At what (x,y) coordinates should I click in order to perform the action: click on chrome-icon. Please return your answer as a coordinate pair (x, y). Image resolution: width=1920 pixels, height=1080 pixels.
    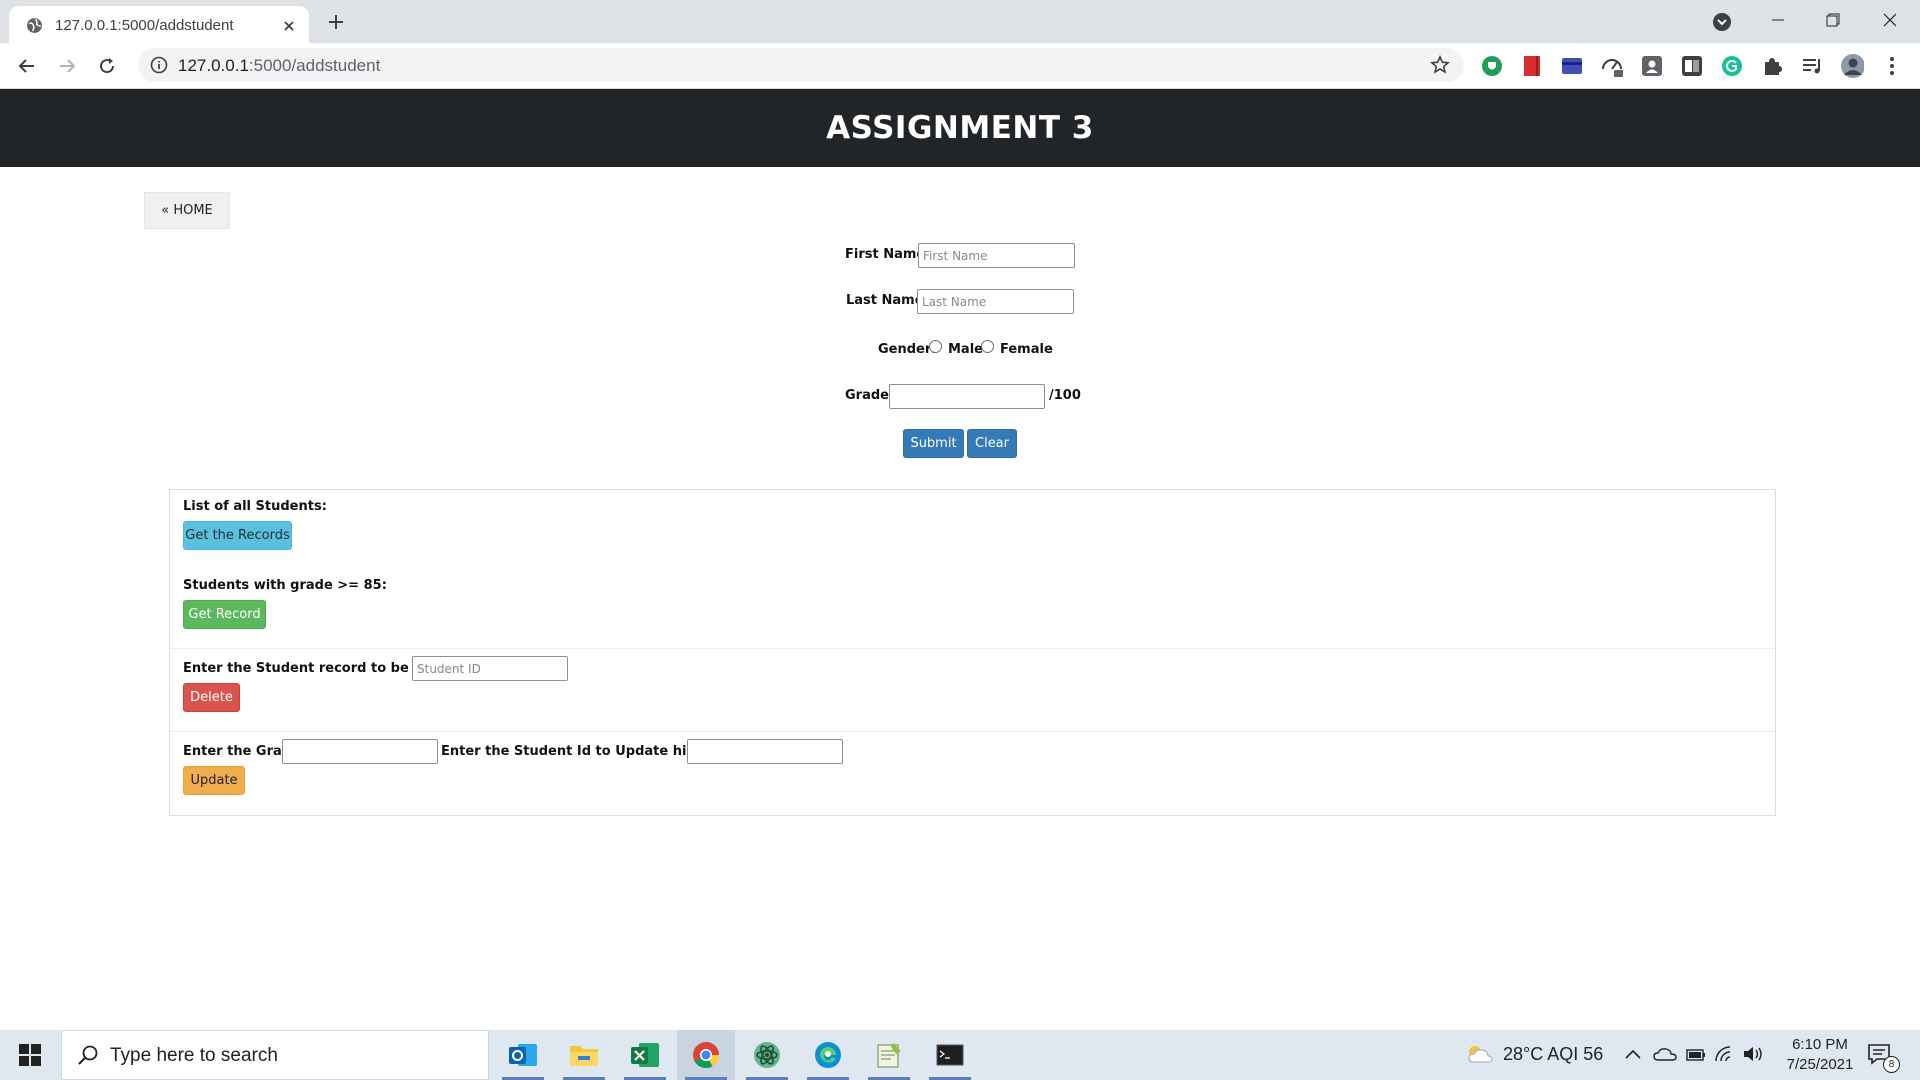
    Looking at the image, I should click on (706, 1055).